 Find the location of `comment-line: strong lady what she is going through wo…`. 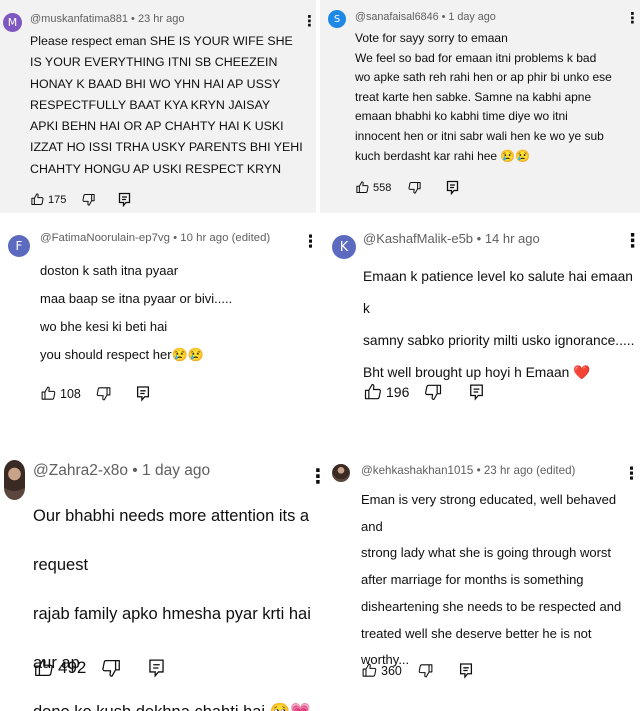

comment-line: strong lady what she is going through wo… is located at coordinates (486, 553).